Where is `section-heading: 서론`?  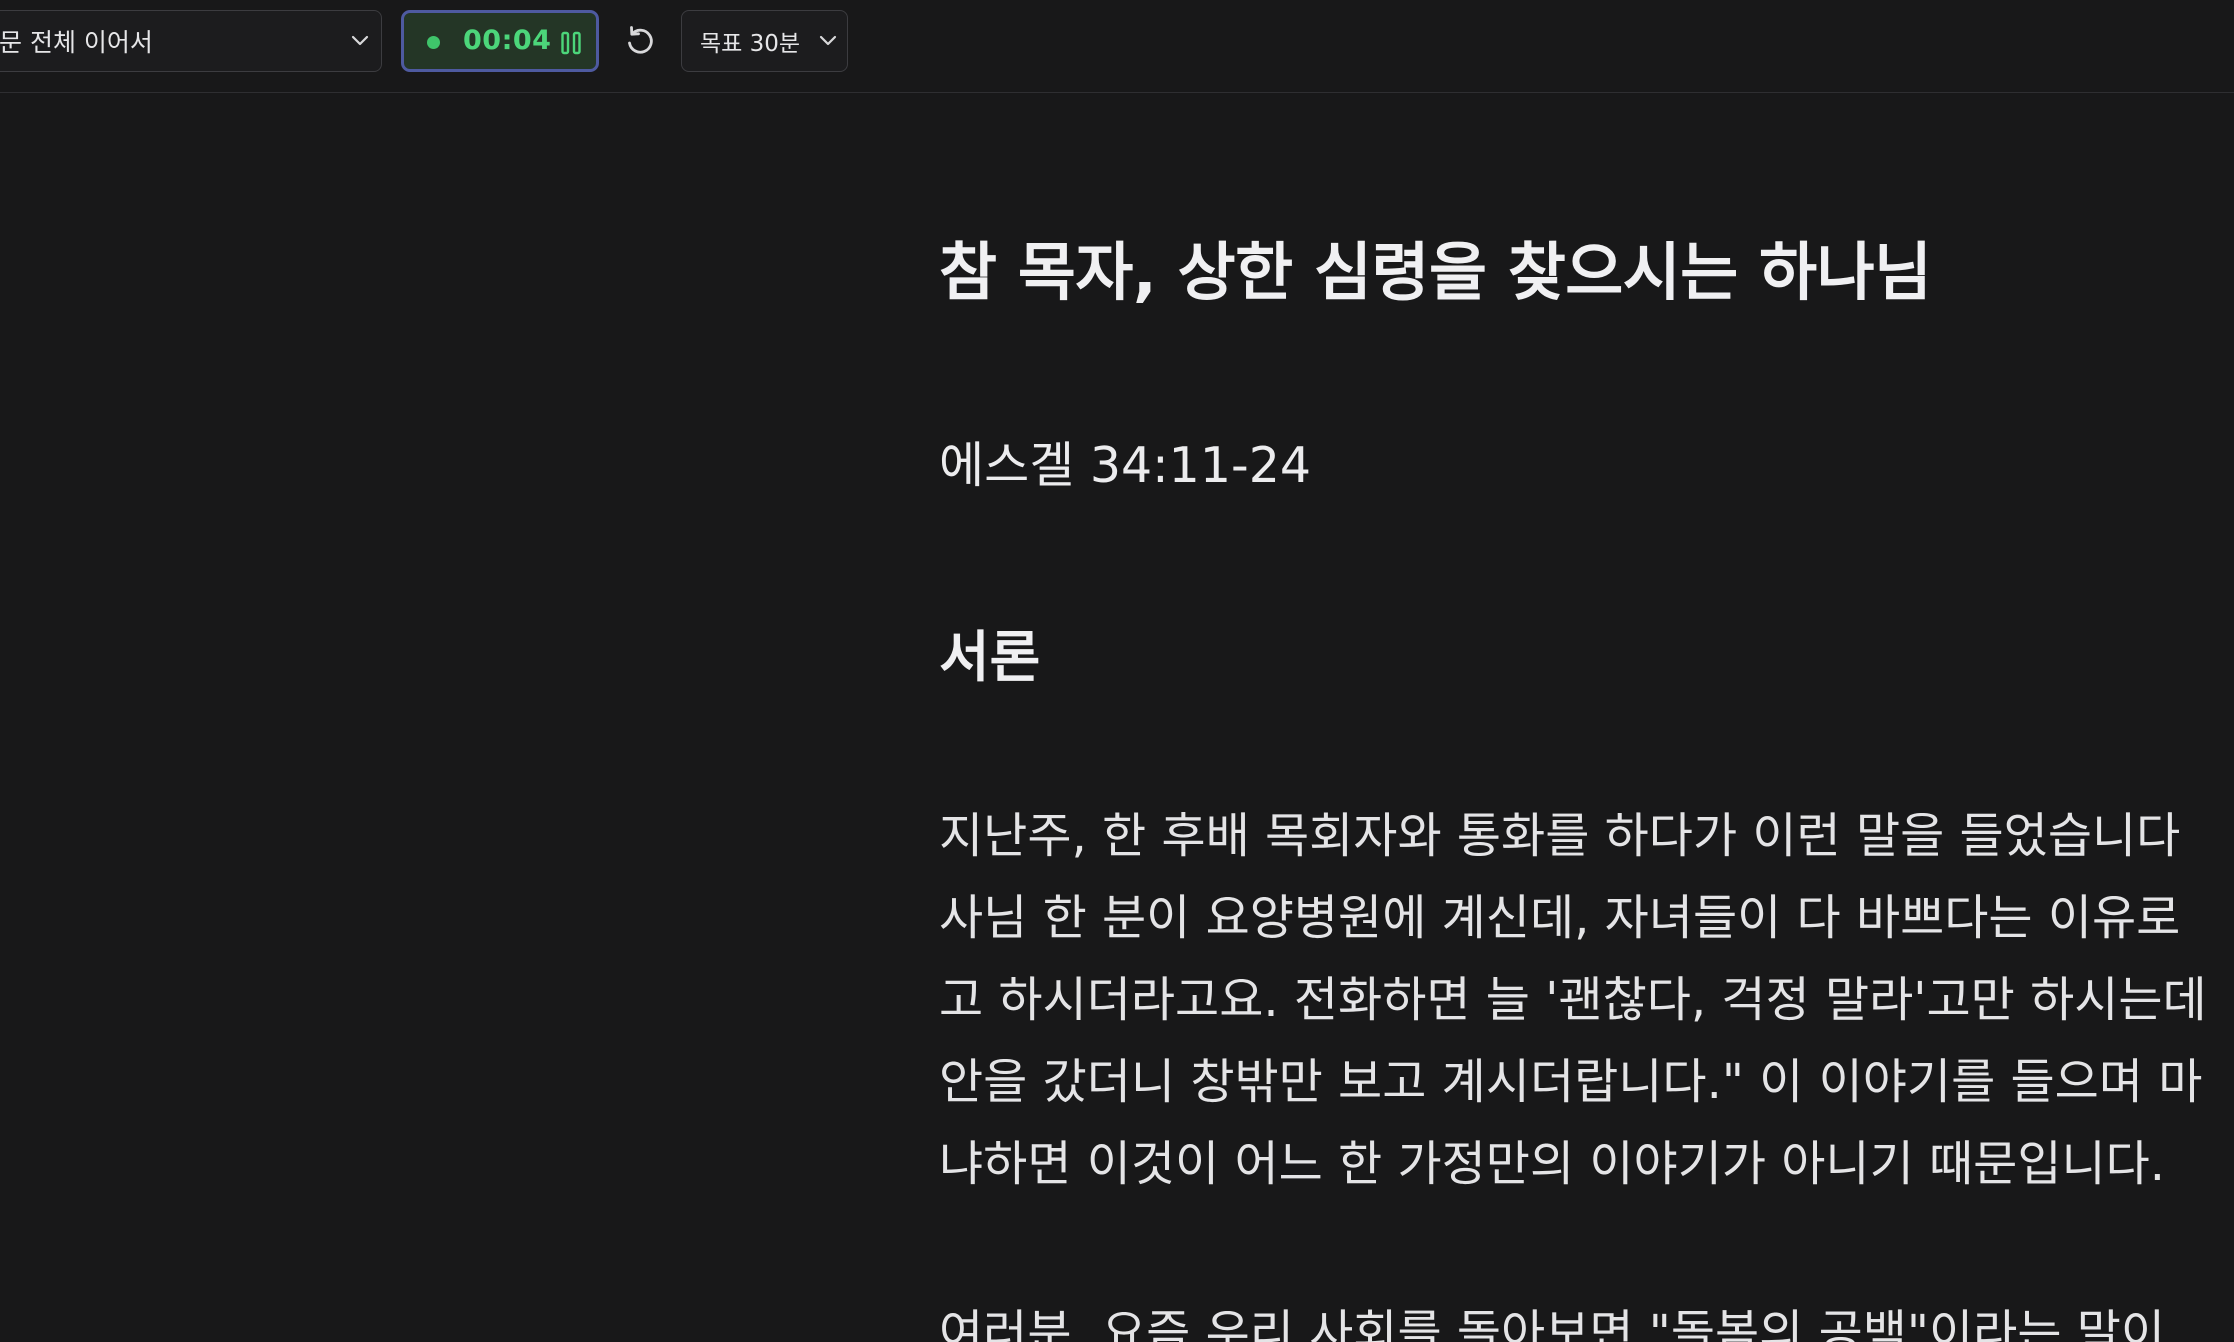 section-heading: 서론 is located at coordinates (990, 657).